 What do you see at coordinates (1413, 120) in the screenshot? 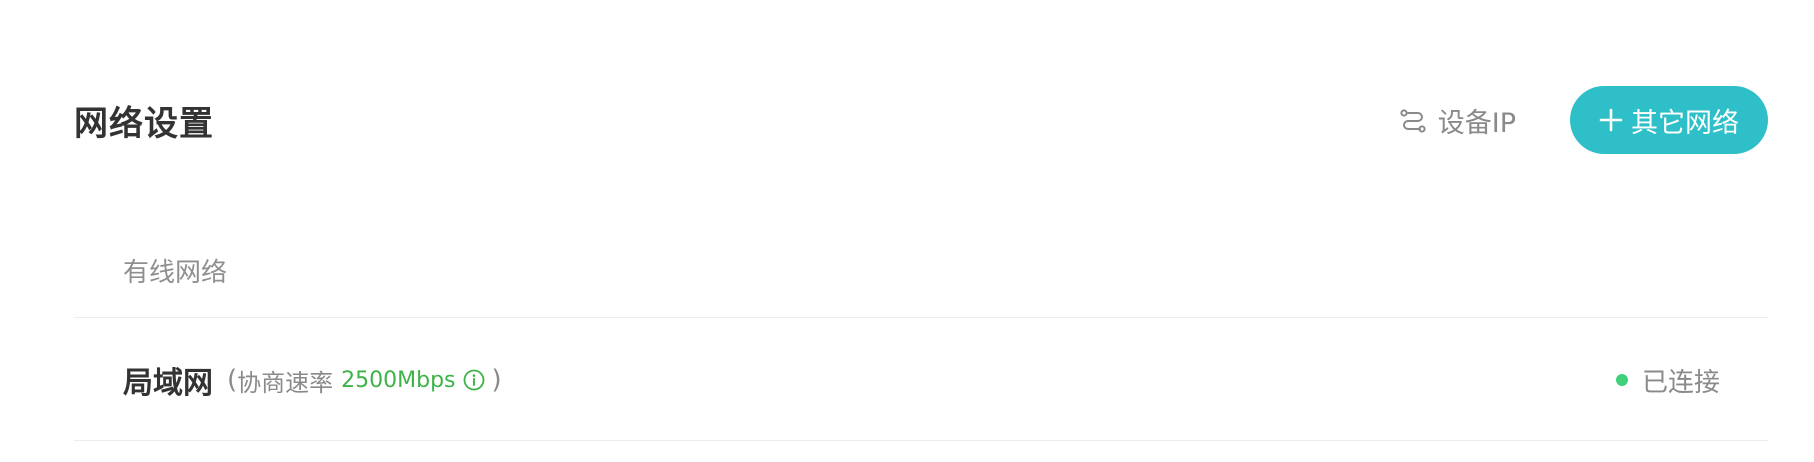
I see `network-switch-icon` at bounding box center [1413, 120].